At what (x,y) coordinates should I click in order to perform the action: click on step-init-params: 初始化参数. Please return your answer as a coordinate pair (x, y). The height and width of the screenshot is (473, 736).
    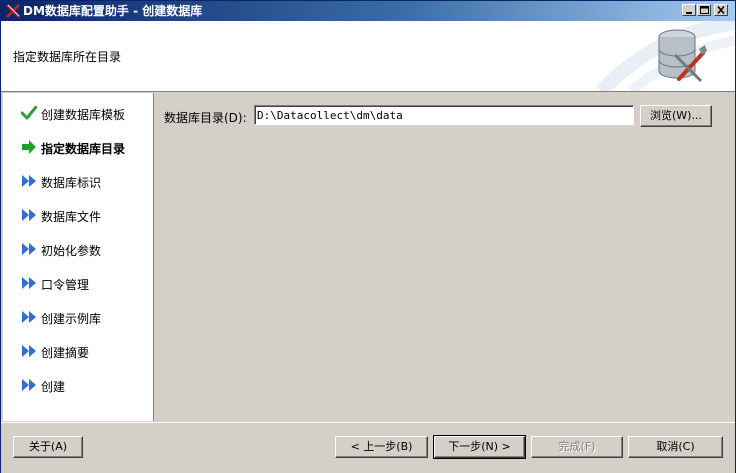
    Looking at the image, I should click on (78, 249).